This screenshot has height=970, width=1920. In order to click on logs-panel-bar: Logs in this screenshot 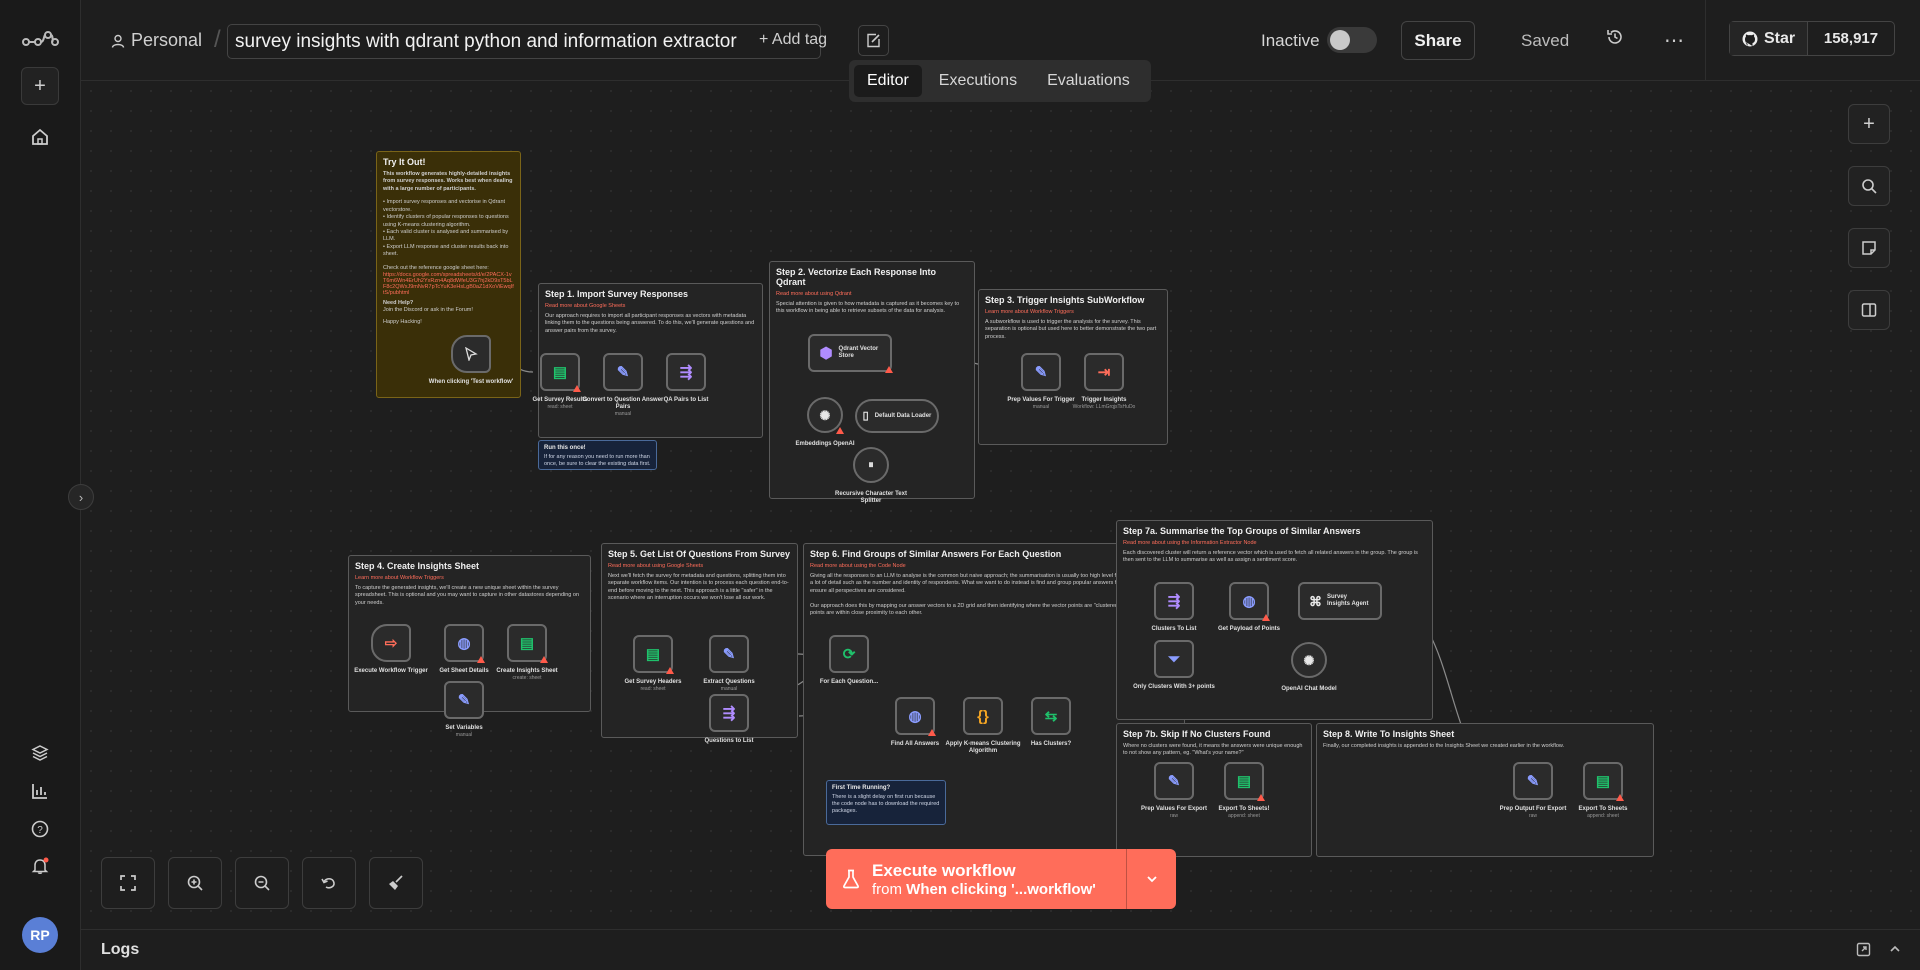, I will do `click(1000, 949)`.